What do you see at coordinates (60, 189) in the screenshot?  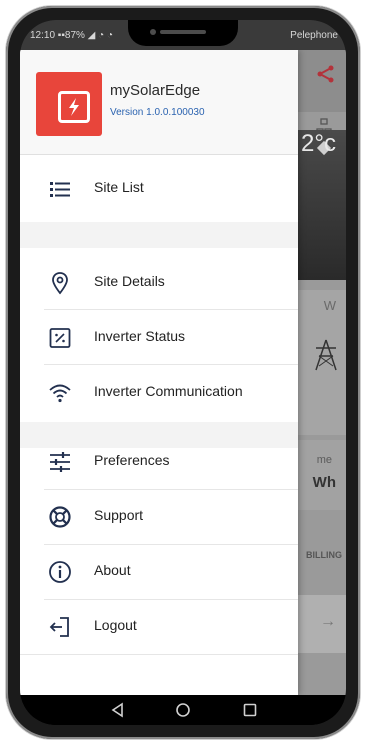 I see `list-icon` at bounding box center [60, 189].